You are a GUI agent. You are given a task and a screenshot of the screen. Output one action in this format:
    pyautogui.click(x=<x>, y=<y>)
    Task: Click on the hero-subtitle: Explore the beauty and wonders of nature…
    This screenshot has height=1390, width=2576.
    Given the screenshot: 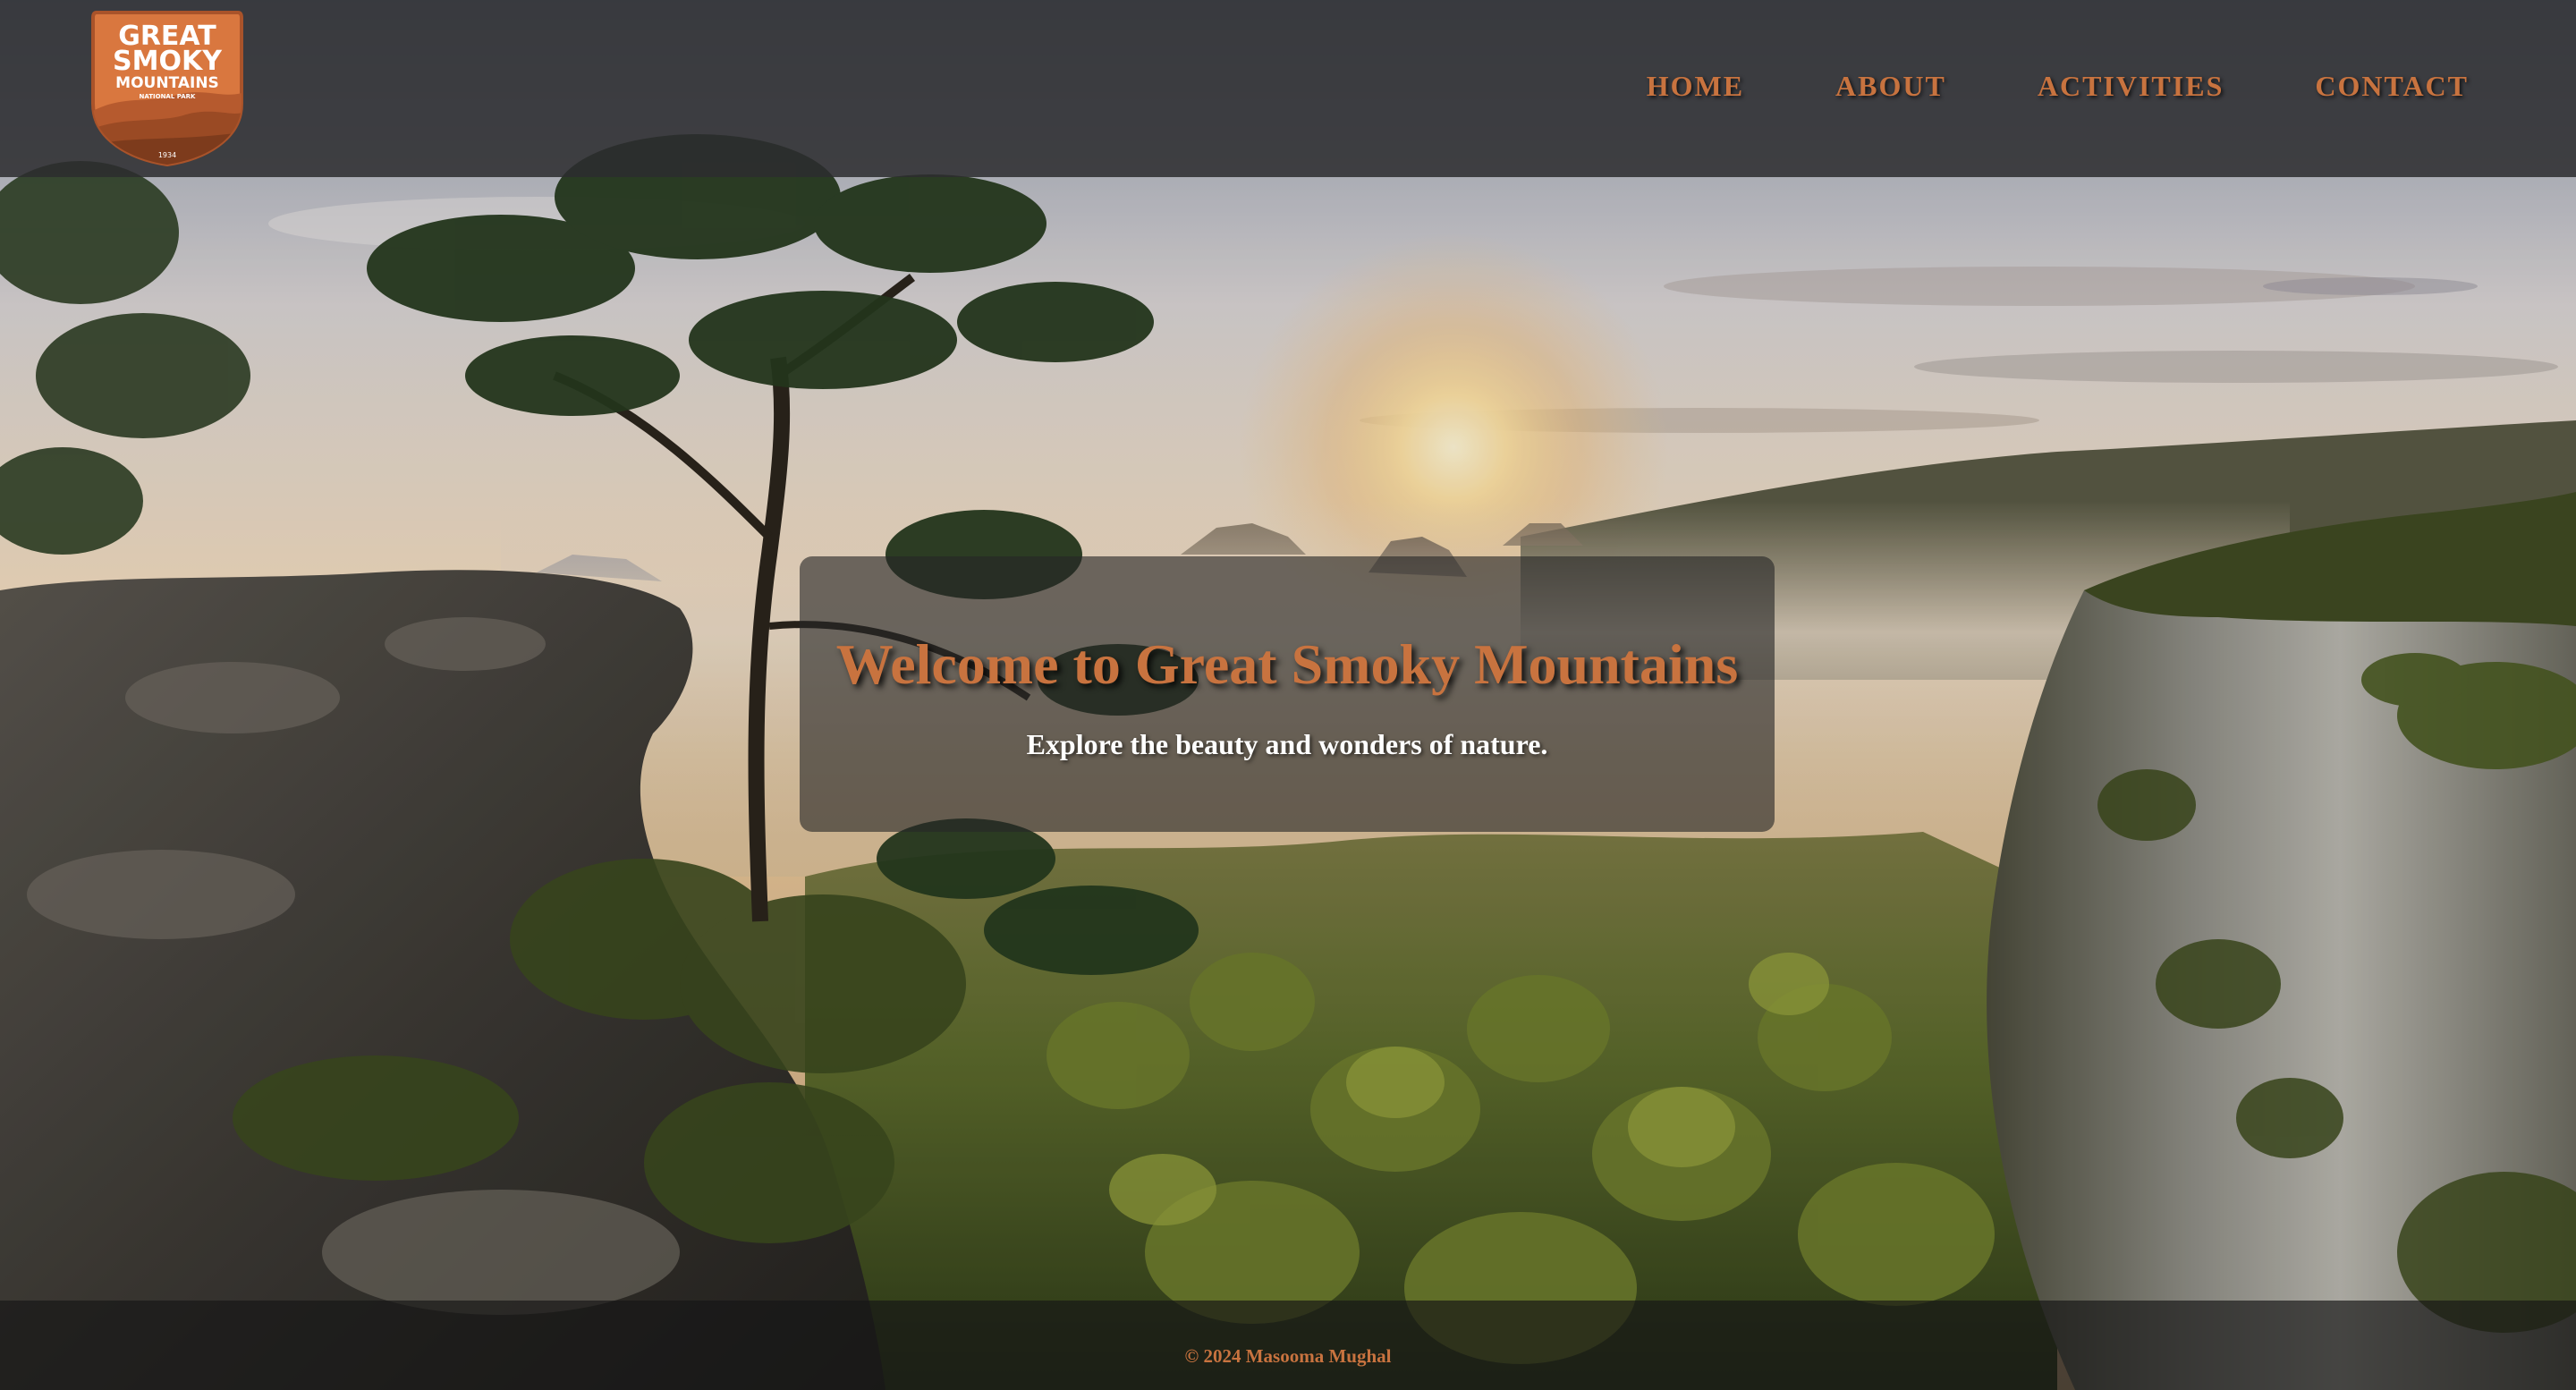 What is the action you would take?
    pyautogui.click(x=1287, y=744)
    